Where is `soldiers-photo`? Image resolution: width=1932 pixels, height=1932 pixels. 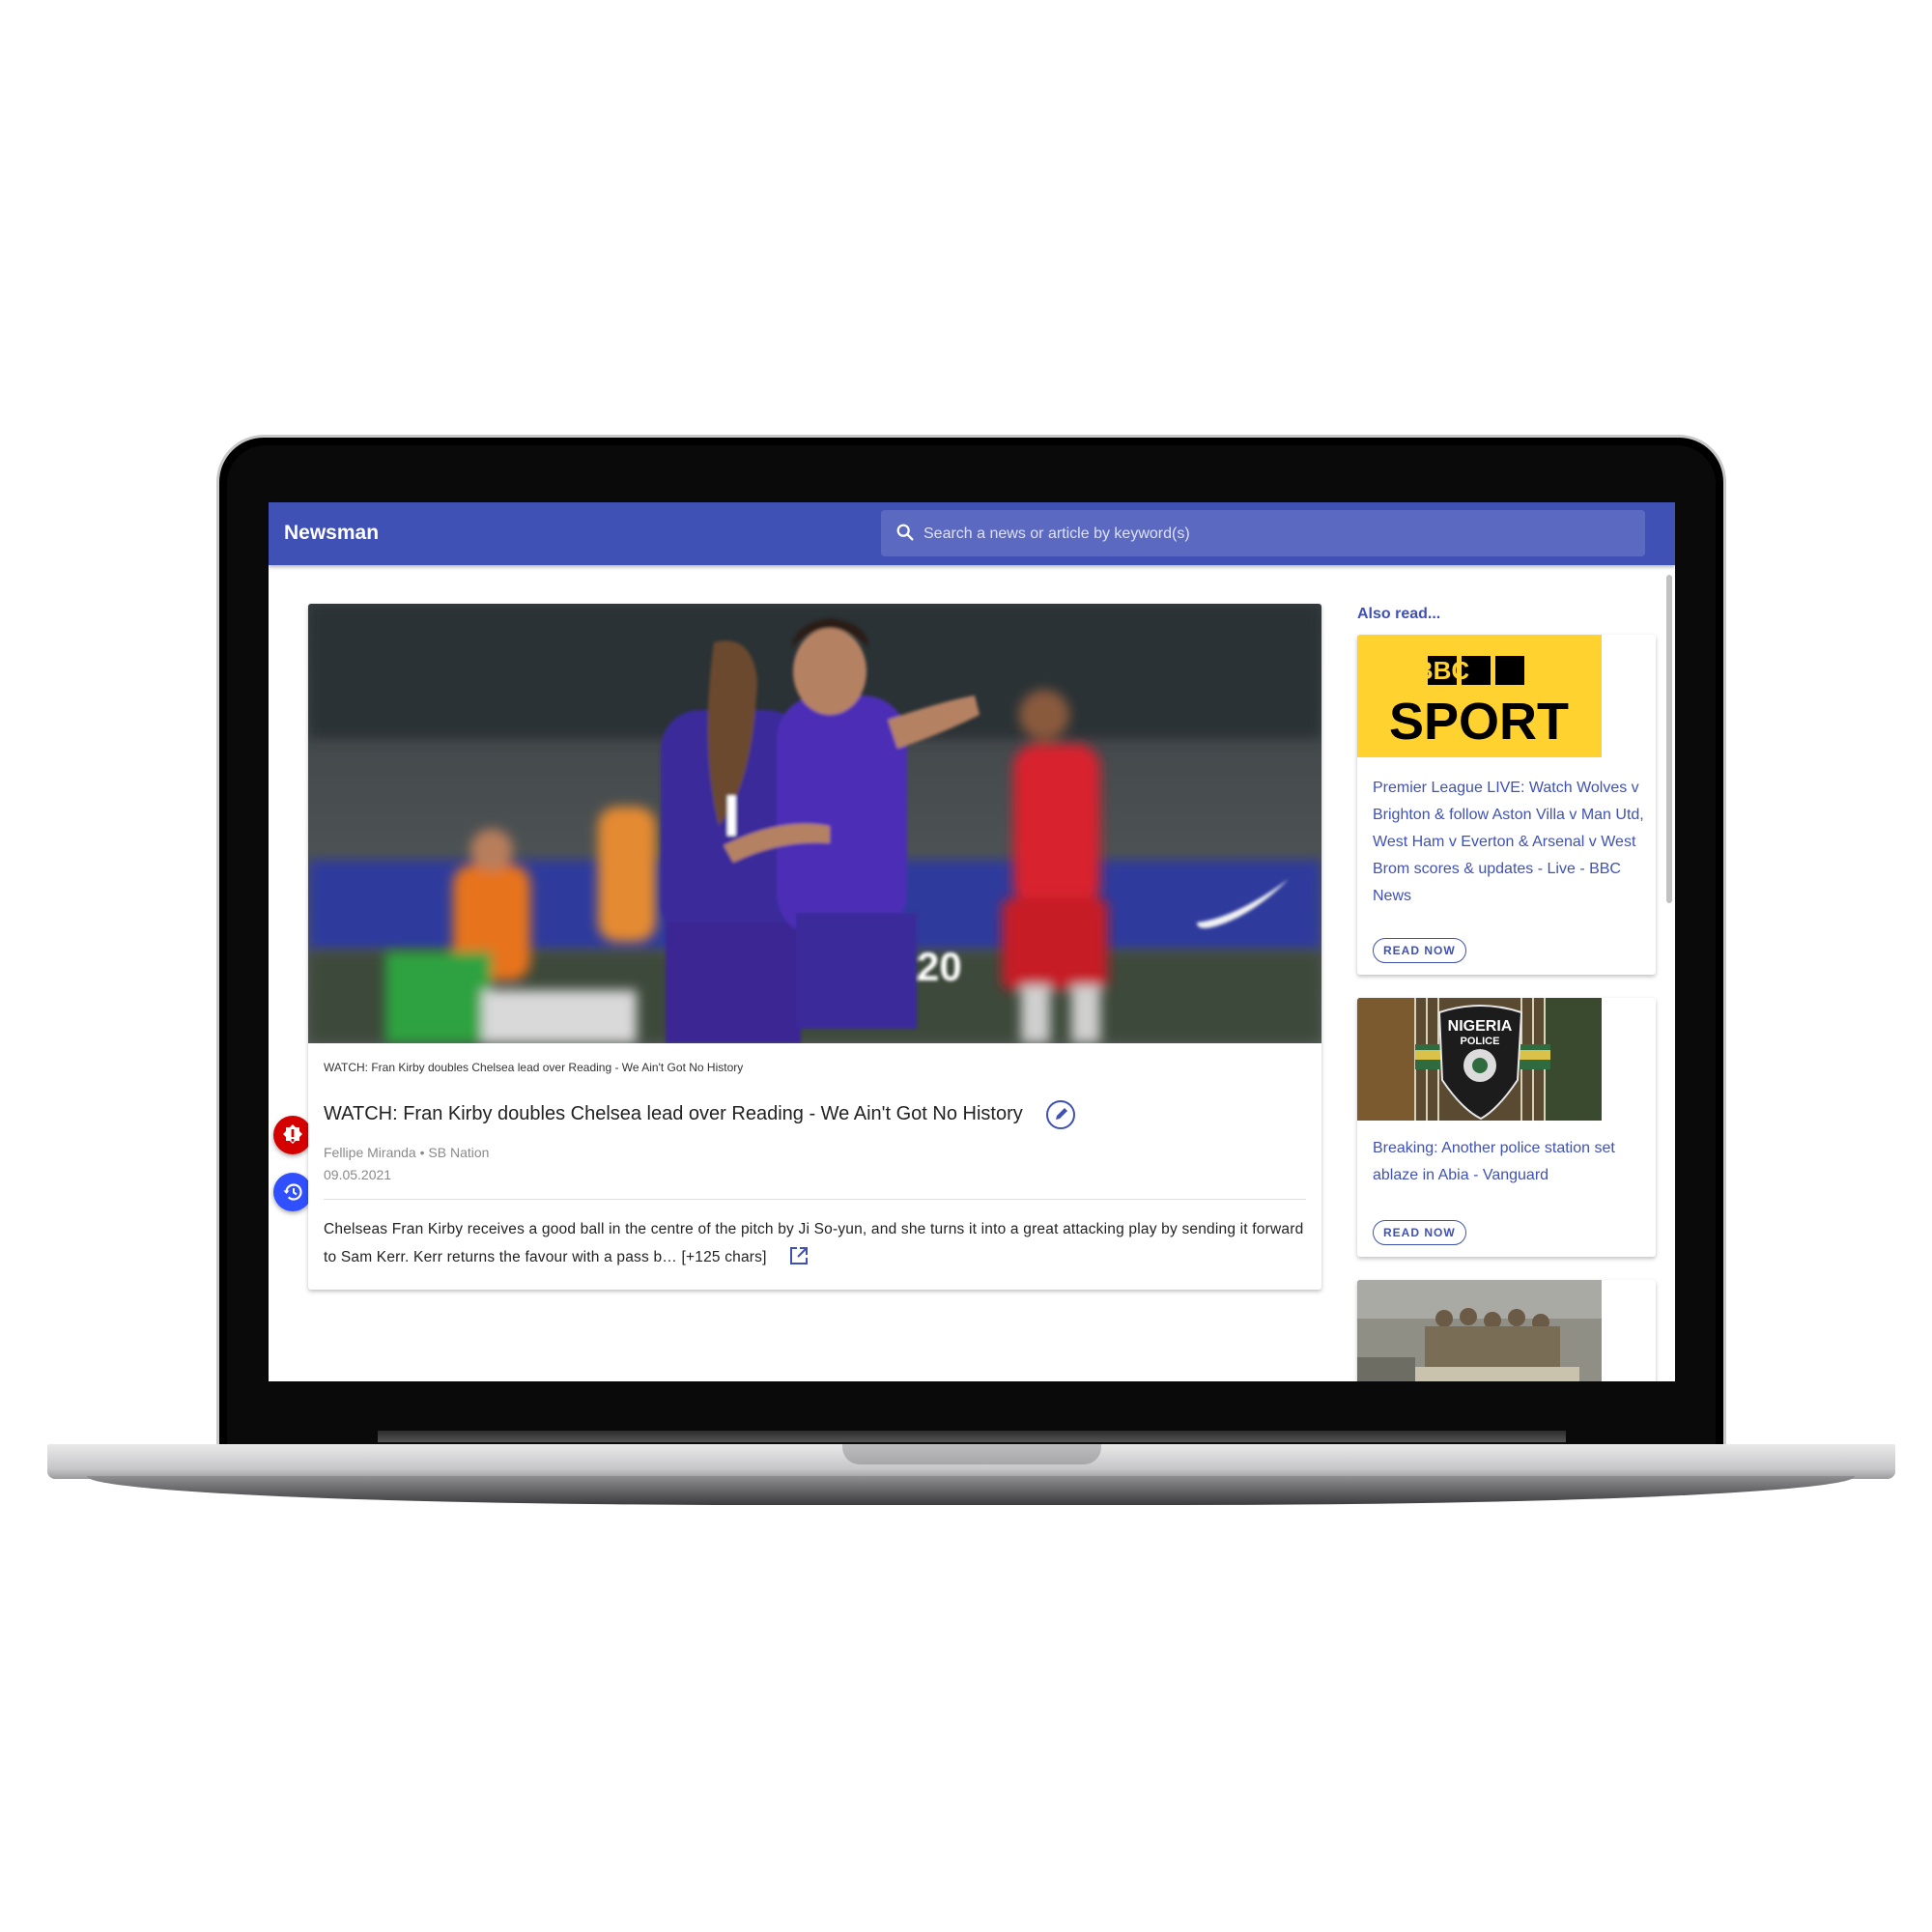
soldiers-photo is located at coordinates (1479, 1330).